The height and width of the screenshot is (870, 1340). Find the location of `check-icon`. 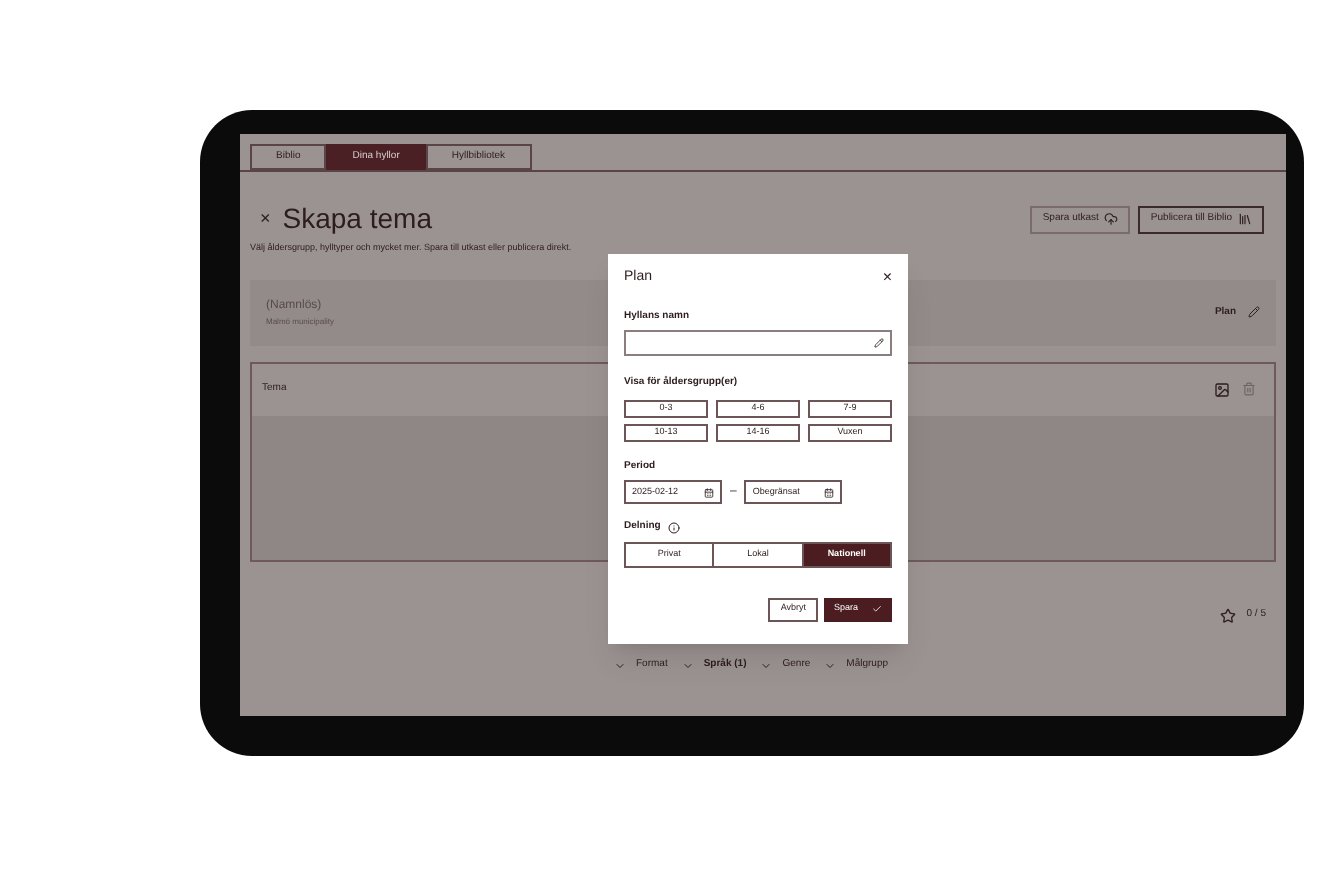

check-icon is located at coordinates (877, 609).